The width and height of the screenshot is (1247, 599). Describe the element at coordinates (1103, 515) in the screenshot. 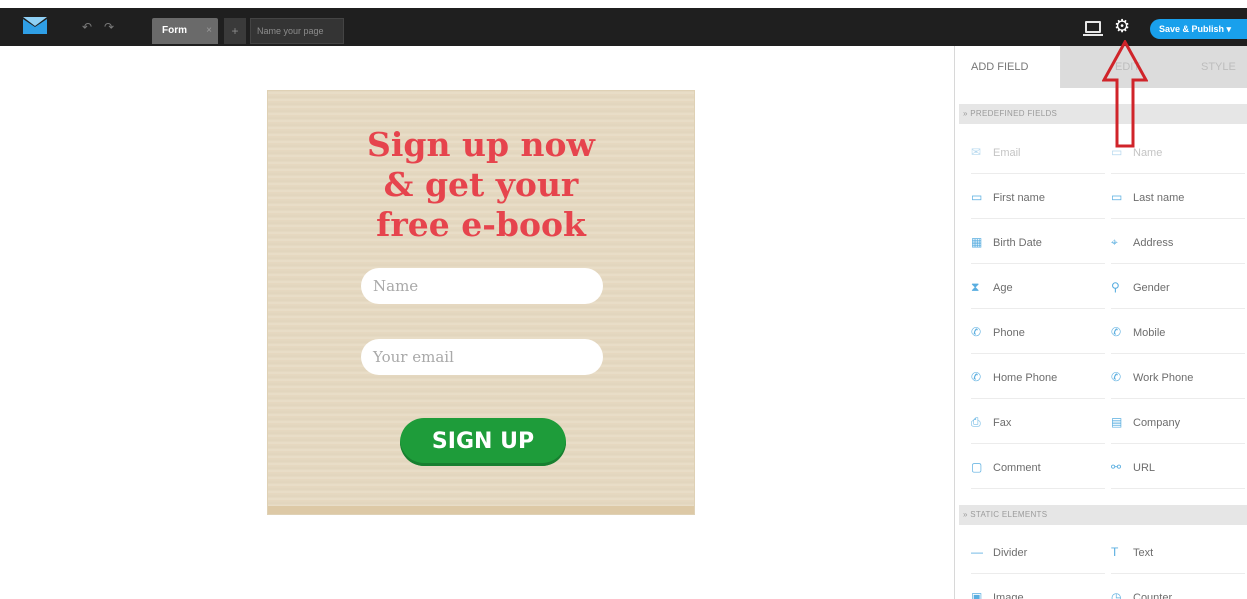

I see `static-elements-header: » STATIC ELEMENTS` at that location.